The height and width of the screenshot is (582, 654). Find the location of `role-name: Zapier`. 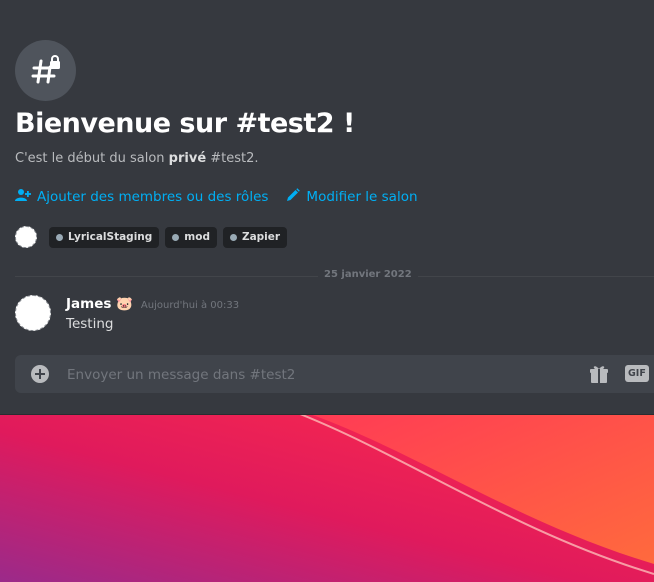

role-name: Zapier is located at coordinates (261, 237).